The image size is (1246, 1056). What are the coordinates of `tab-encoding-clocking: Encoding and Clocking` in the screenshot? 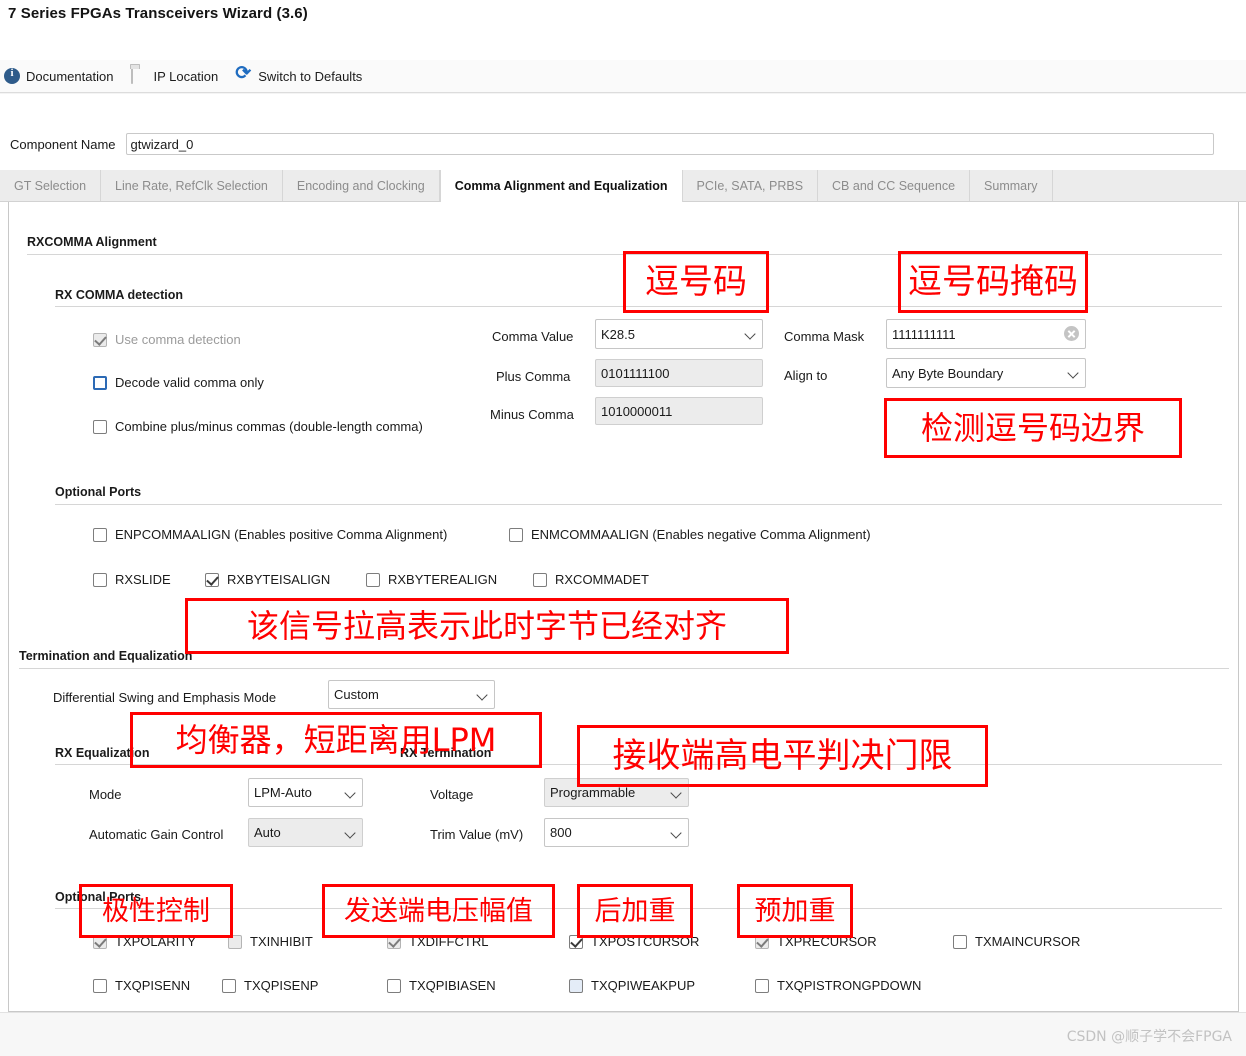 It's located at (361, 185).